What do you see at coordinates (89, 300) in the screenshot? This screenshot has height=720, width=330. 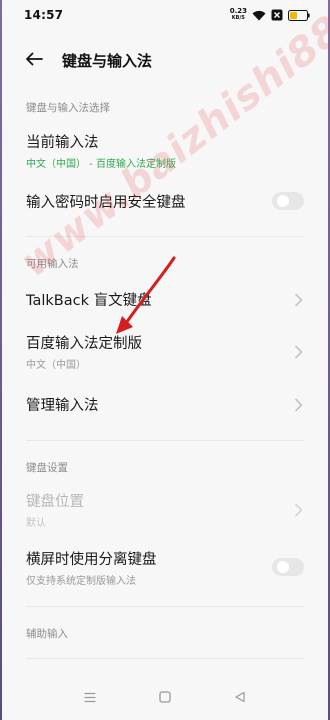 I see `talkback-title: TalkBack 盲文键盘` at bounding box center [89, 300].